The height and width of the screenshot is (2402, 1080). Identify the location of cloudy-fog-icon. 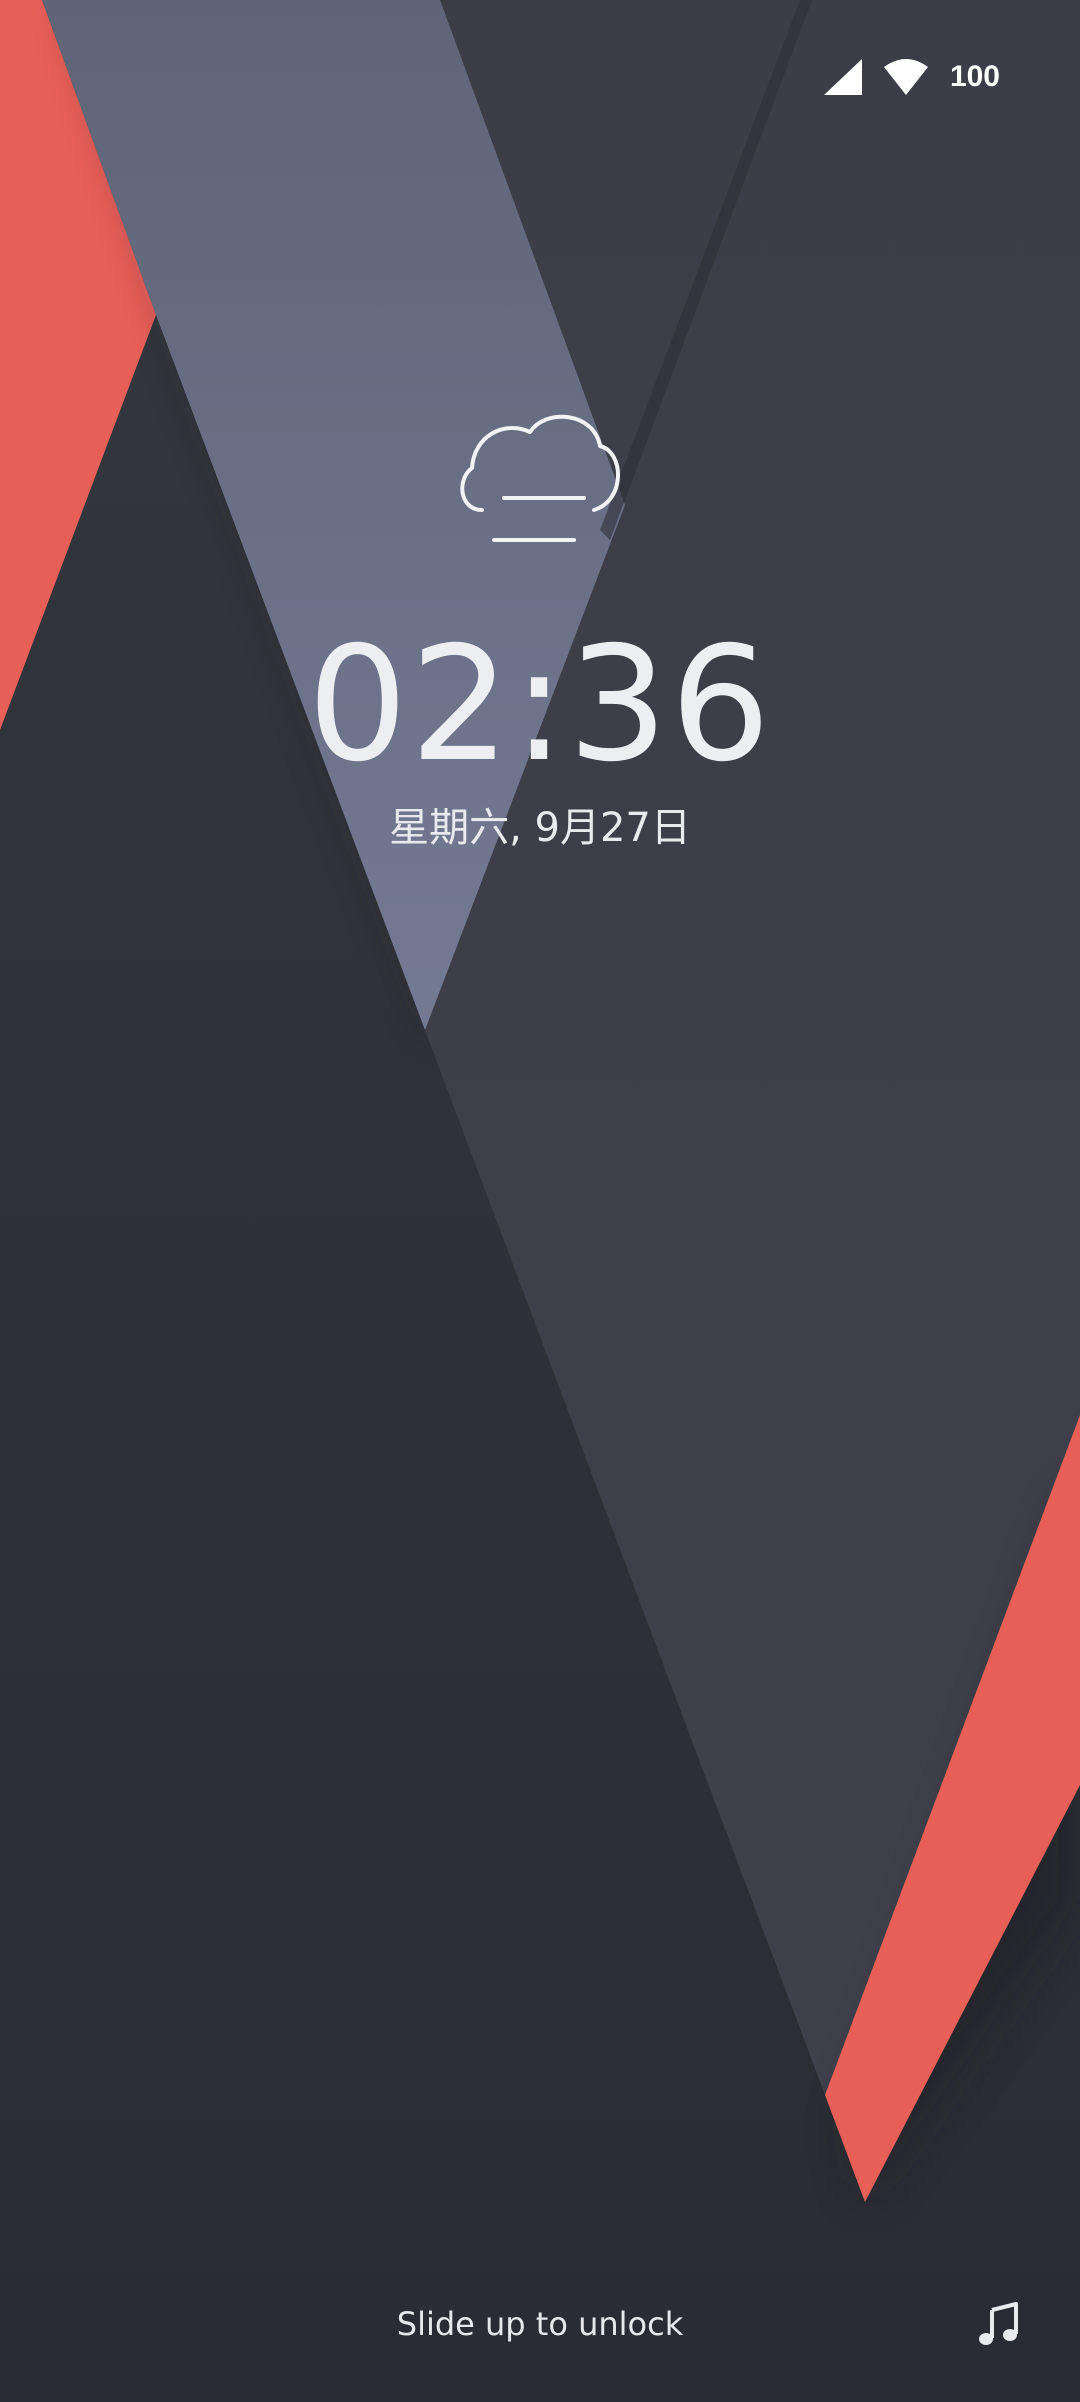
(539, 475).